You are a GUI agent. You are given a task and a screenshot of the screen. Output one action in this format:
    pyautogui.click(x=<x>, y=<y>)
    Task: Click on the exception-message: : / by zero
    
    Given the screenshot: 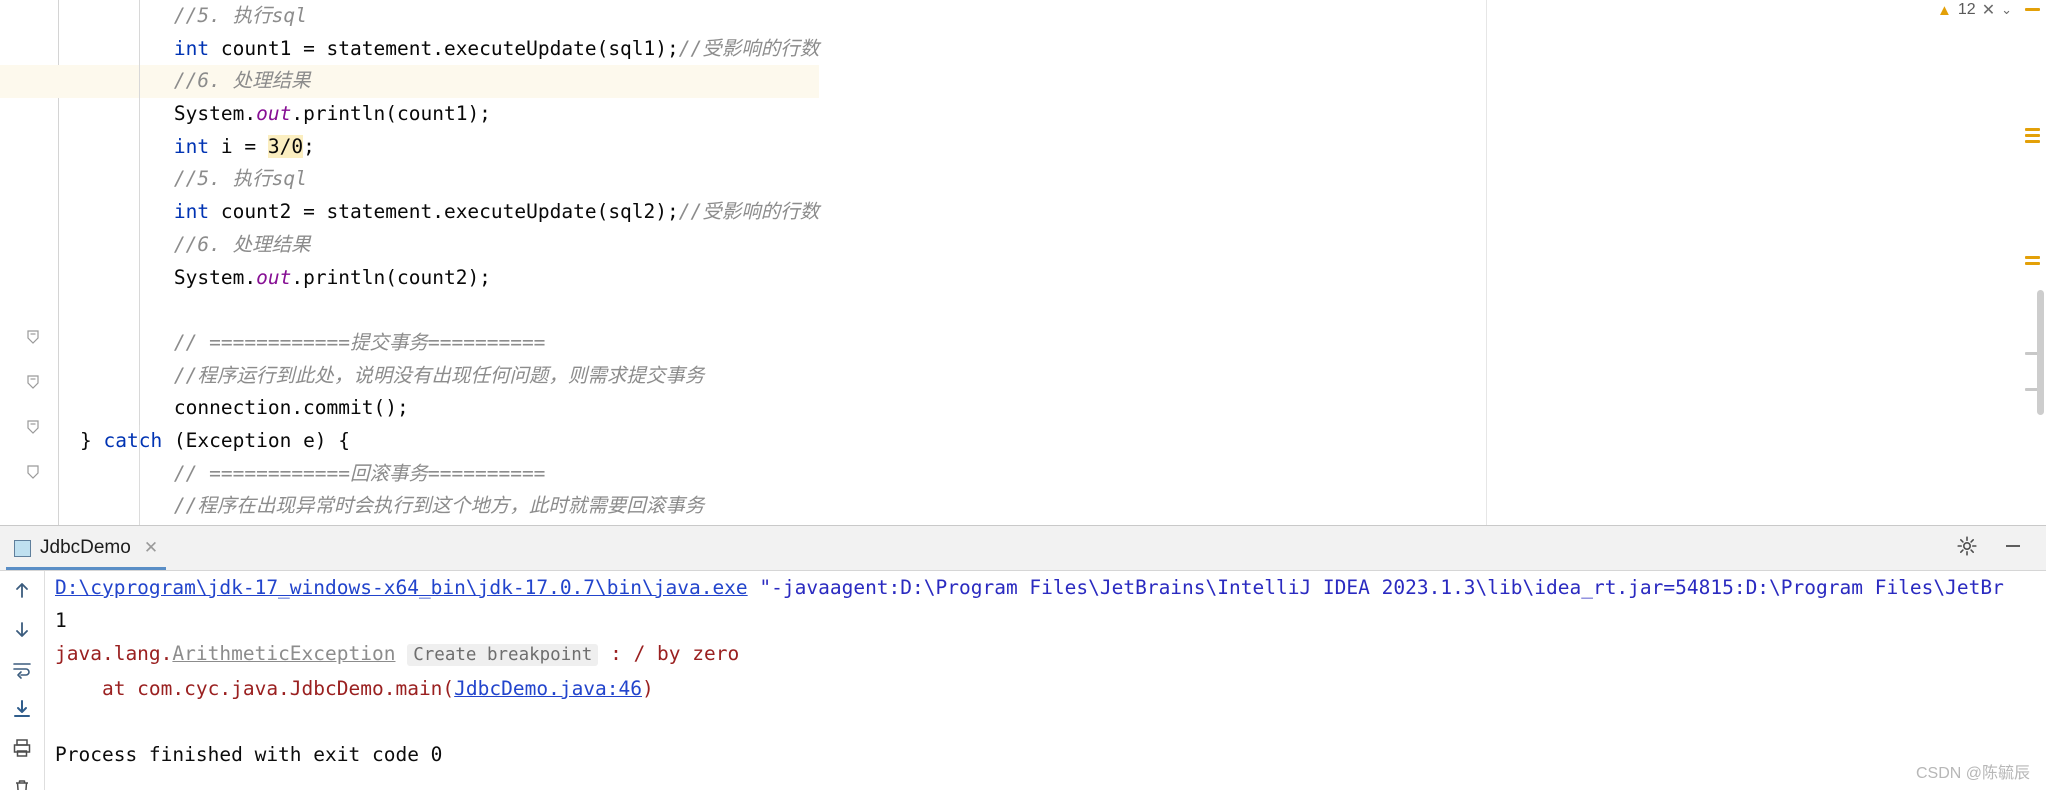 What is the action you would take?
    pyautogui.click(x=669, y=653)
    